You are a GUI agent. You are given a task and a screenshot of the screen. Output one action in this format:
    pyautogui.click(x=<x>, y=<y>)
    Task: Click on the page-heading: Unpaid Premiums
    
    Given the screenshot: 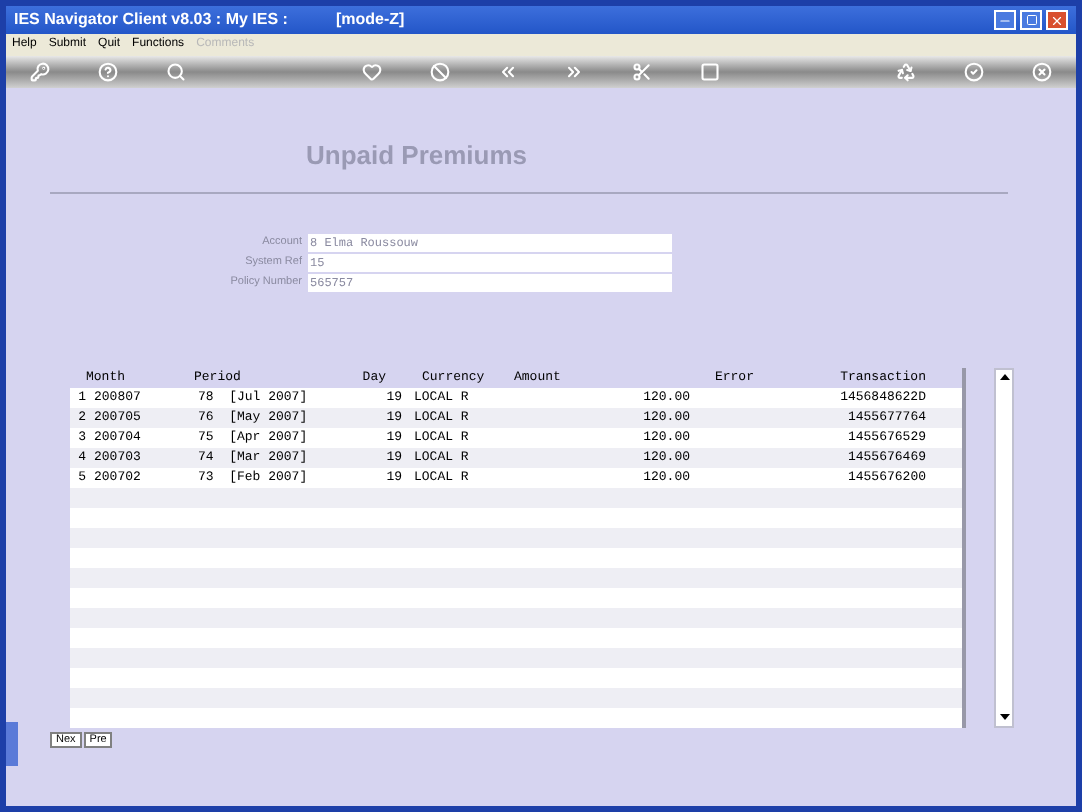 What is the action you would take?
    pyautogui.click(x=418, y=156)
    